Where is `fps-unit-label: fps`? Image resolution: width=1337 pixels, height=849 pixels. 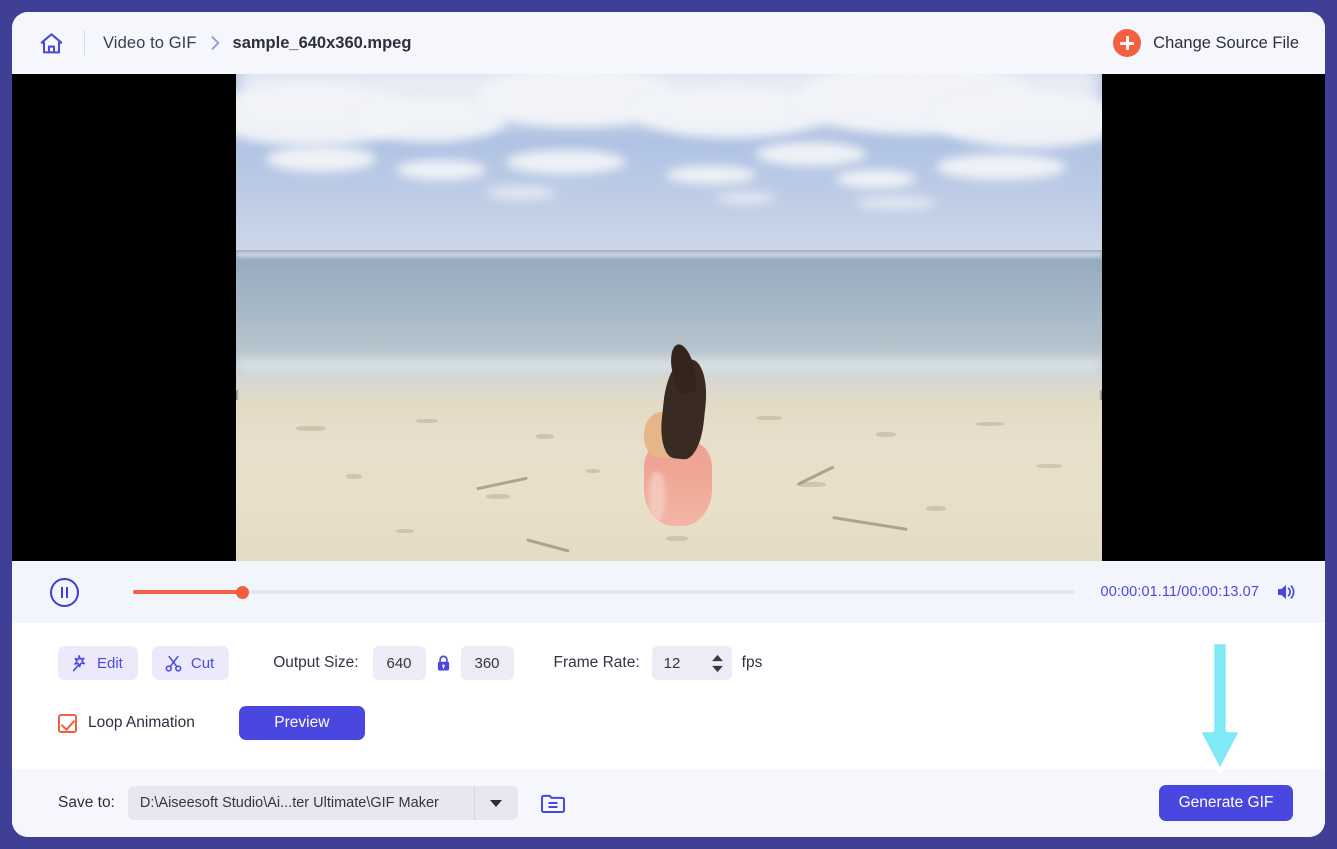
fps-unit-label: fps is located at coordinates (752, 662).